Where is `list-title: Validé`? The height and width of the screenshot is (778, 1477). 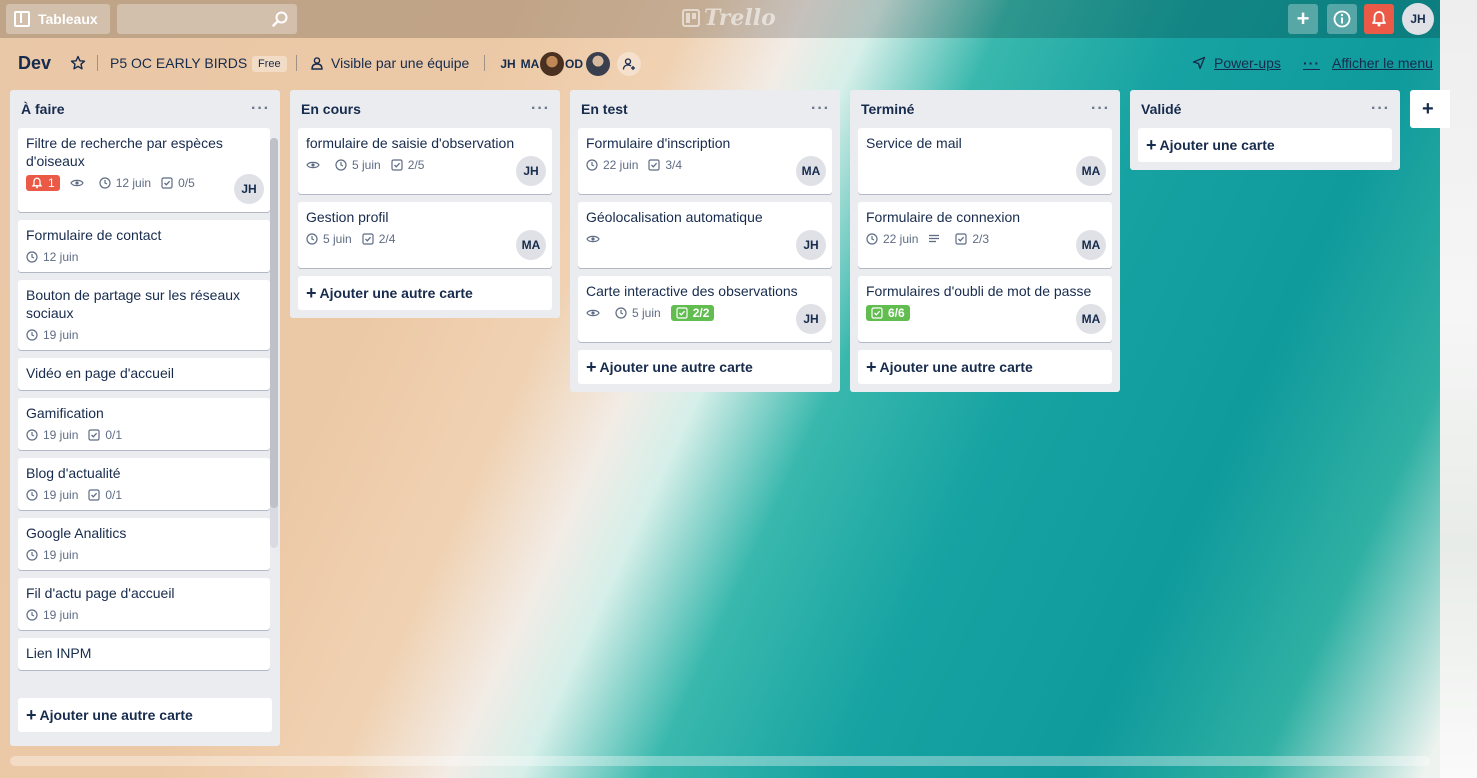
list-title: Validé is located at coordinates (1161, 109).